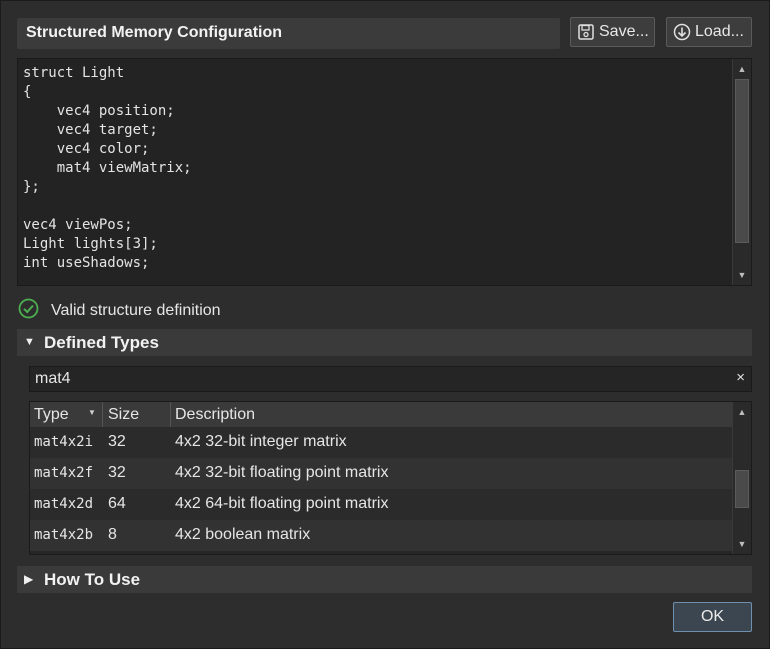 This screenshot has width=770, height=649. I want to click on column-header-size: Size, so click(123, 415).